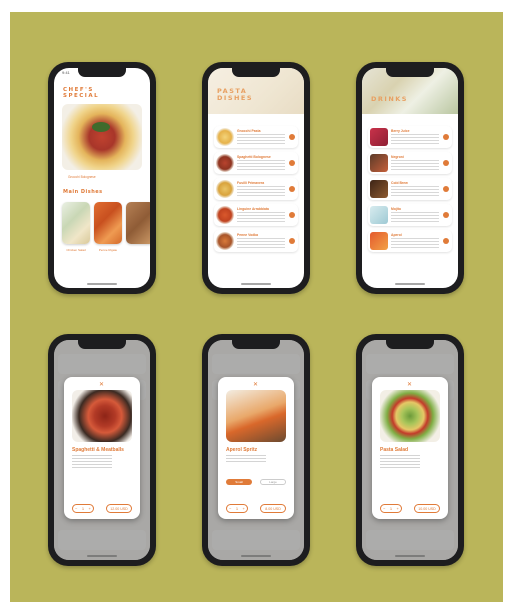 Image resolution: width=513 pixels, height=612 pixels. I want to click on list-item: Gnocchi Pasta, so click(256, 137).